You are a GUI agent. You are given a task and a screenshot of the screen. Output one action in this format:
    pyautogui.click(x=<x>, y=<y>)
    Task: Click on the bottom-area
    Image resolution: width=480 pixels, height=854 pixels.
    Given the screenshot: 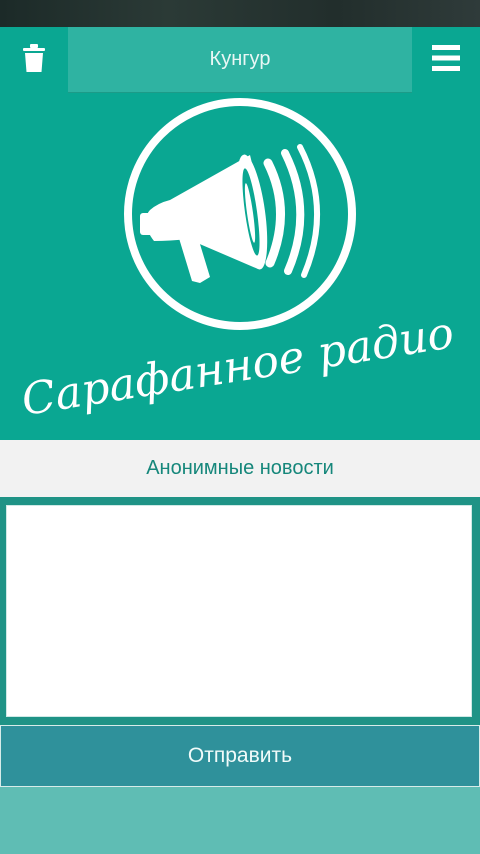 What is the action you would take?
    pyautogui.click(x=240, y=820)
    